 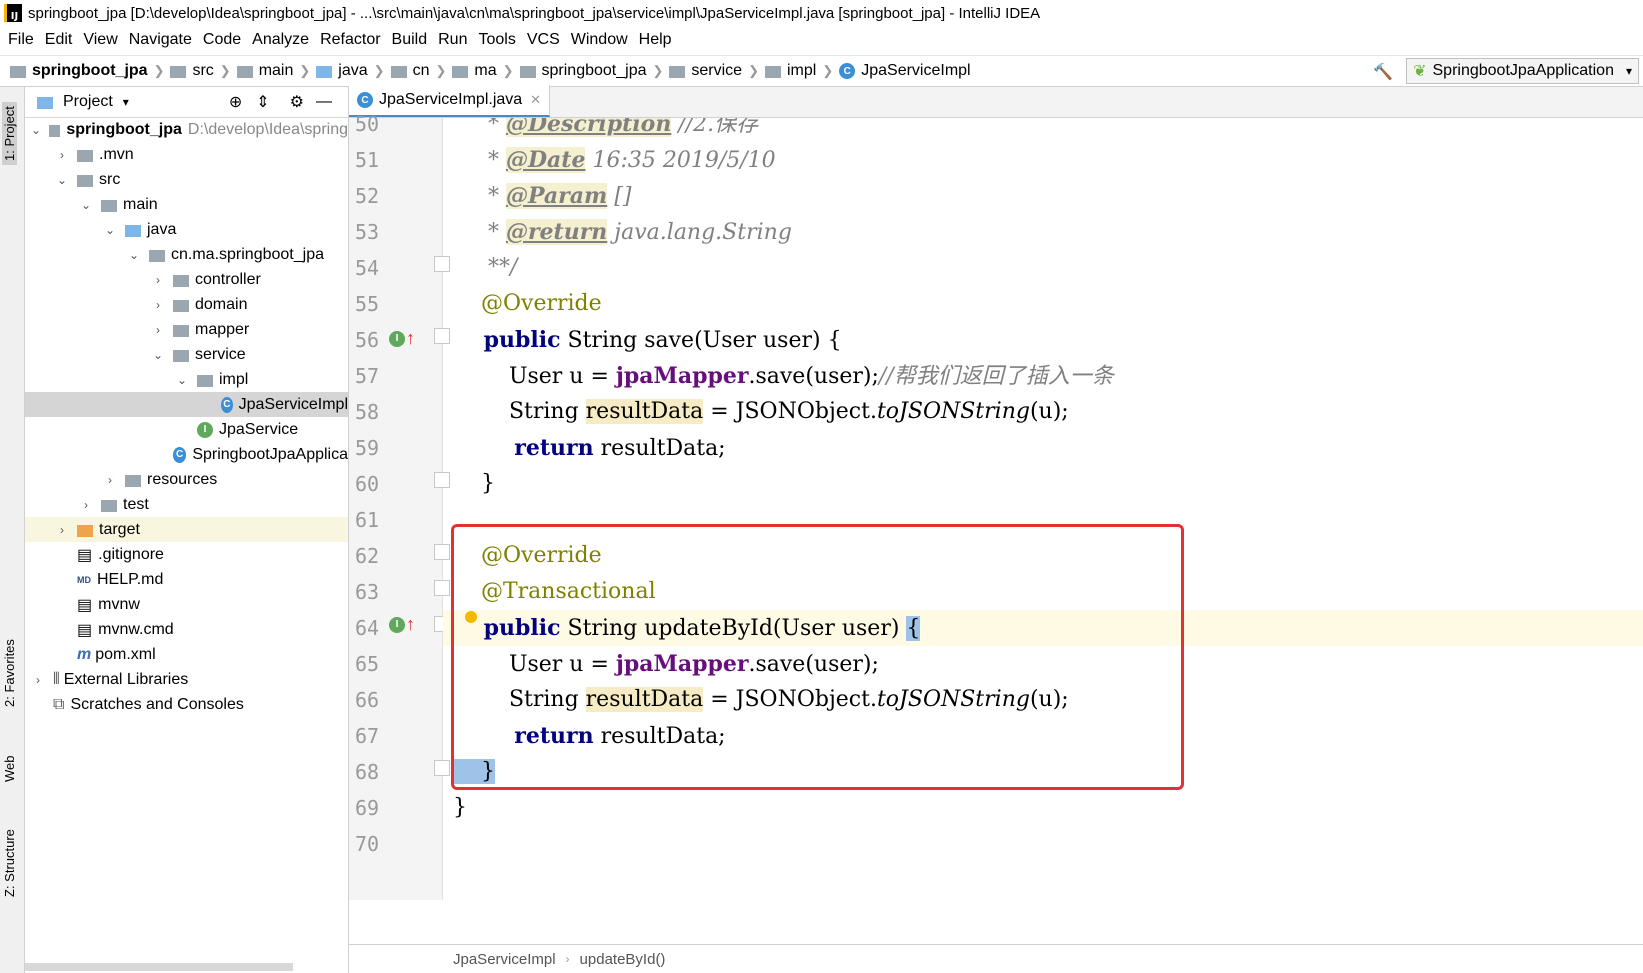 What do you see at coordinates (9, 133) in the screenshot?
I see `tab-project: 1: Project` at bounding box center [9, 133].